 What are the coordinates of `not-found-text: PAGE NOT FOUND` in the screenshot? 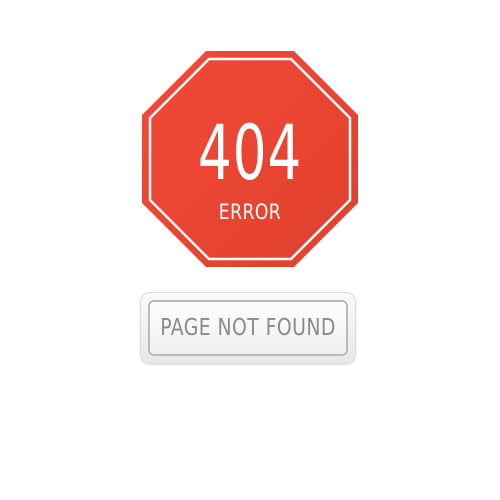 It's located at (248, 328).